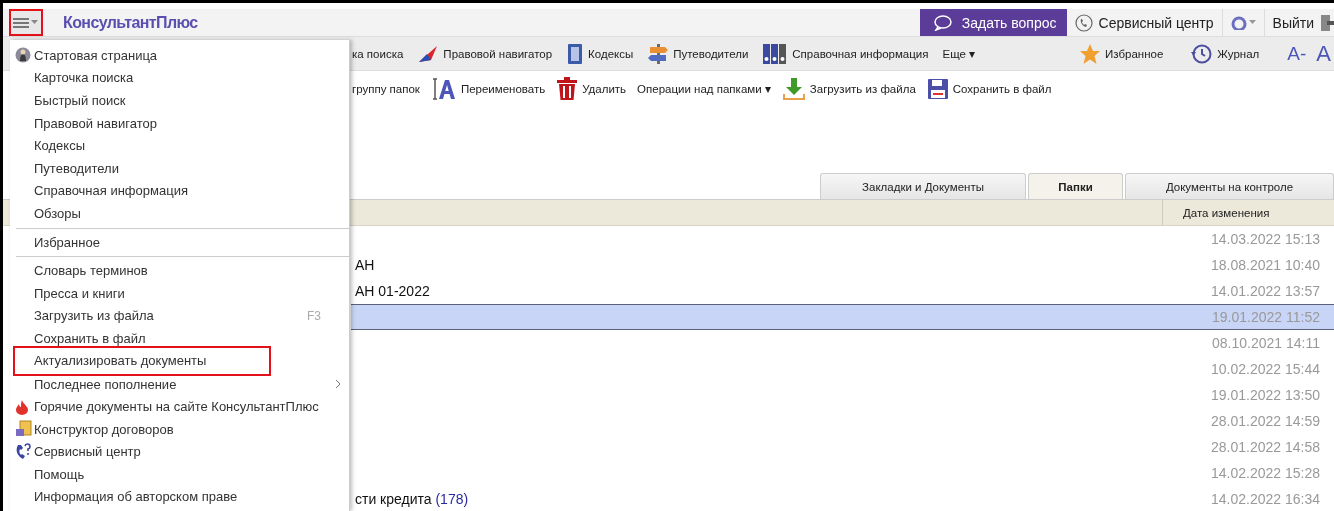  What do you see at coordinates (130, 22) in the screenshot?
I see `app-logo: КонсультантПлюс` at bounding box center [130, 22].